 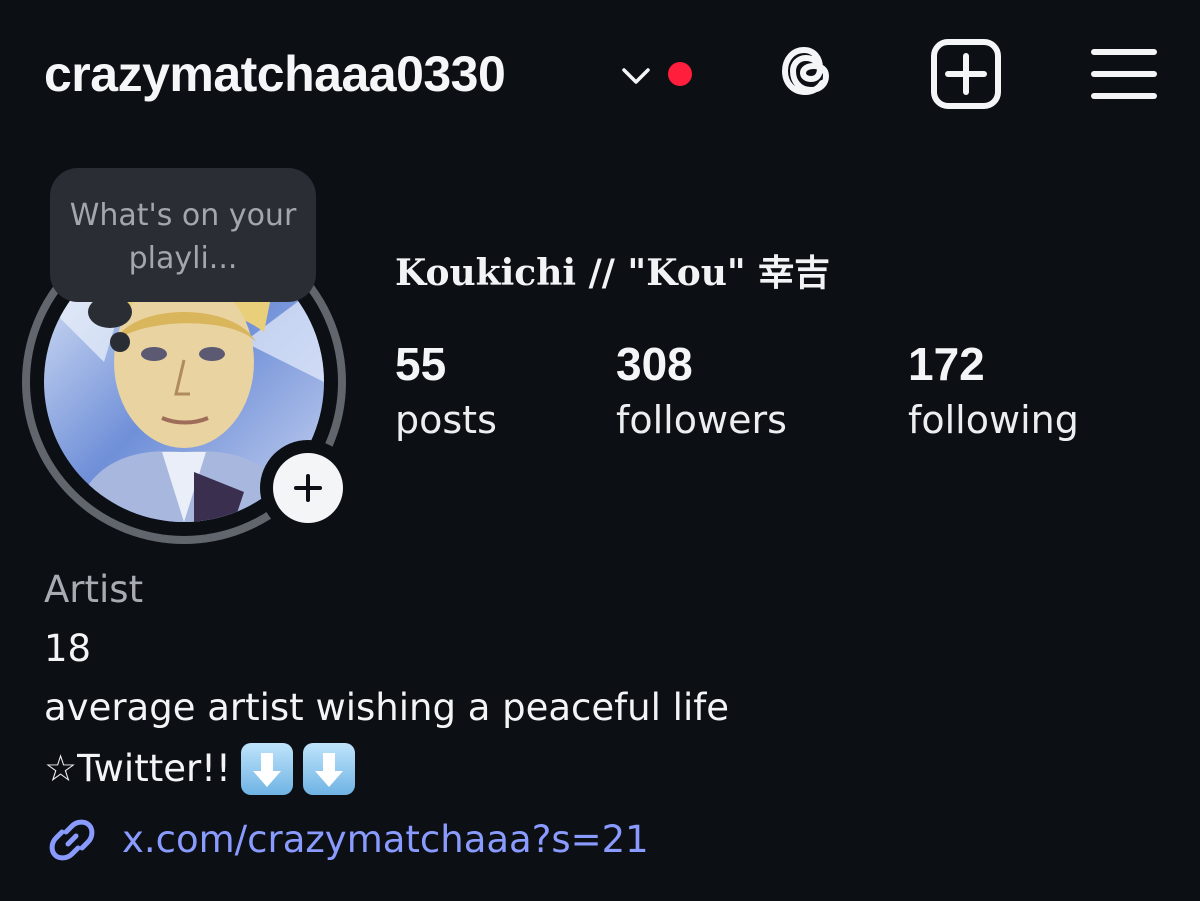 What do you see at coordinates (68, 648) in the screenshot?
I see `bio-line: 18` at bounding box center [68, 648].